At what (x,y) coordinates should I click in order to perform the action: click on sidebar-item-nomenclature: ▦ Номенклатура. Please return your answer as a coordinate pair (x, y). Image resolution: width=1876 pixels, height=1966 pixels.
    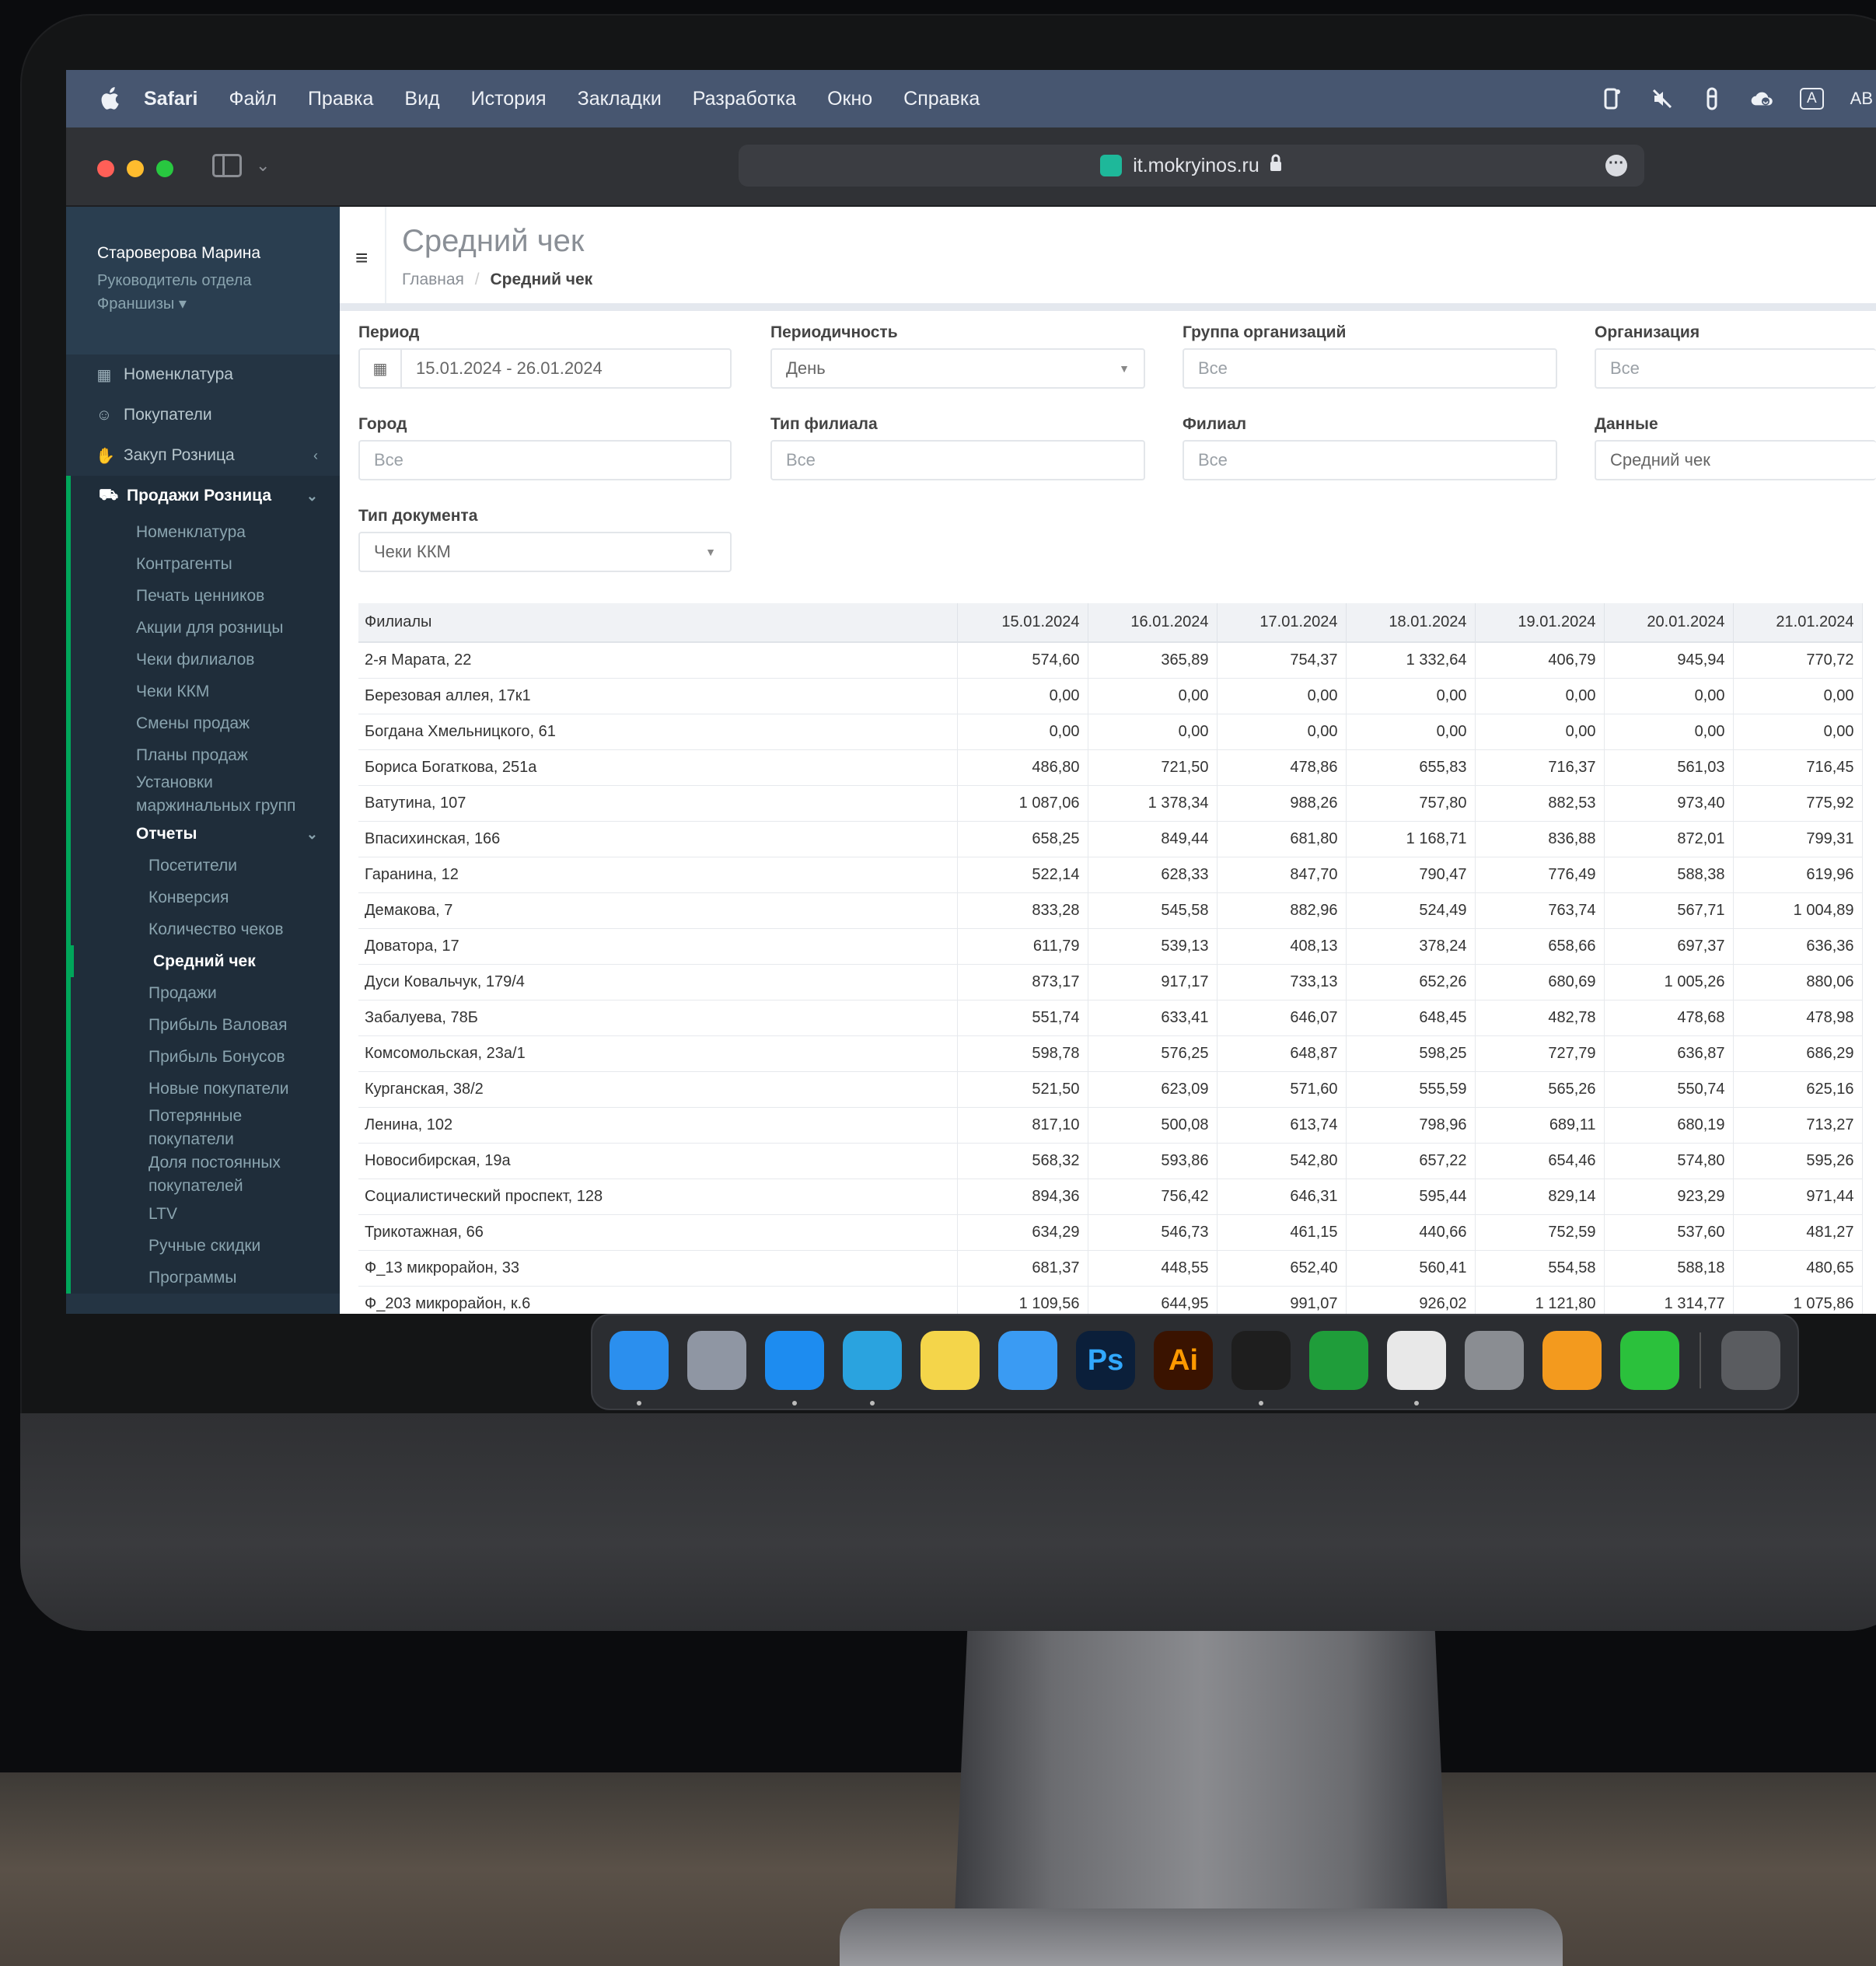
    Looking at the image, I should click on (203, 374).